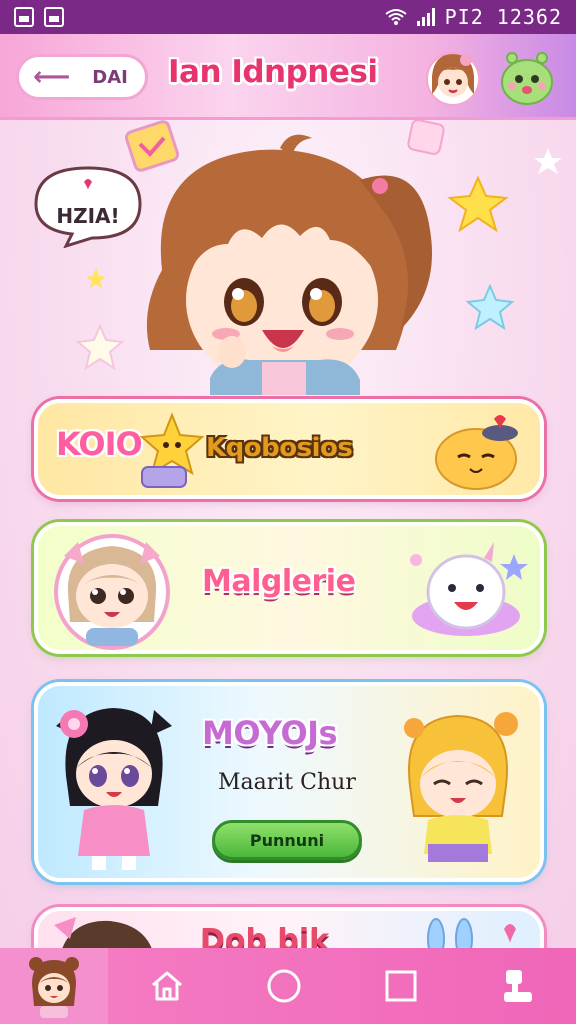 This screenshot has height=1024, width=576. I want to click on bottom-nav, so click(288, 986).